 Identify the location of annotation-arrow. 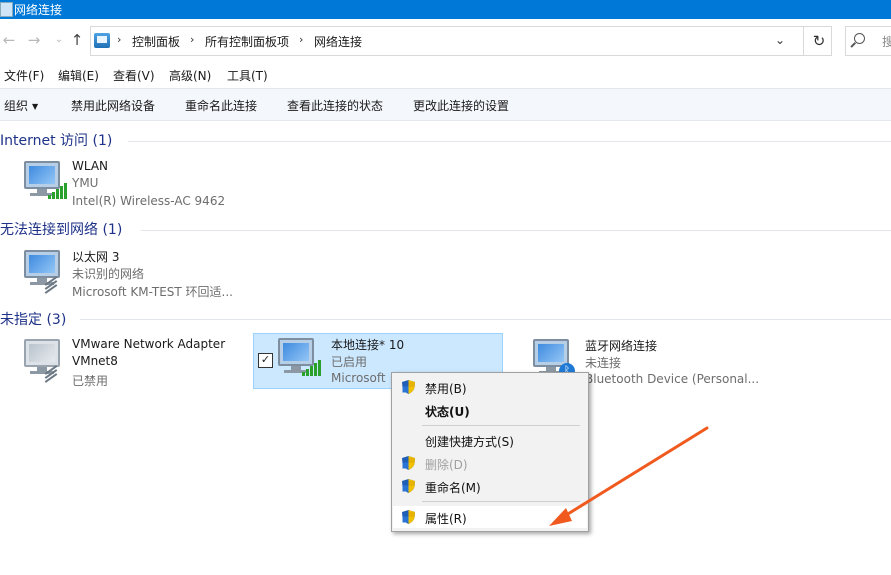
(629, 476).